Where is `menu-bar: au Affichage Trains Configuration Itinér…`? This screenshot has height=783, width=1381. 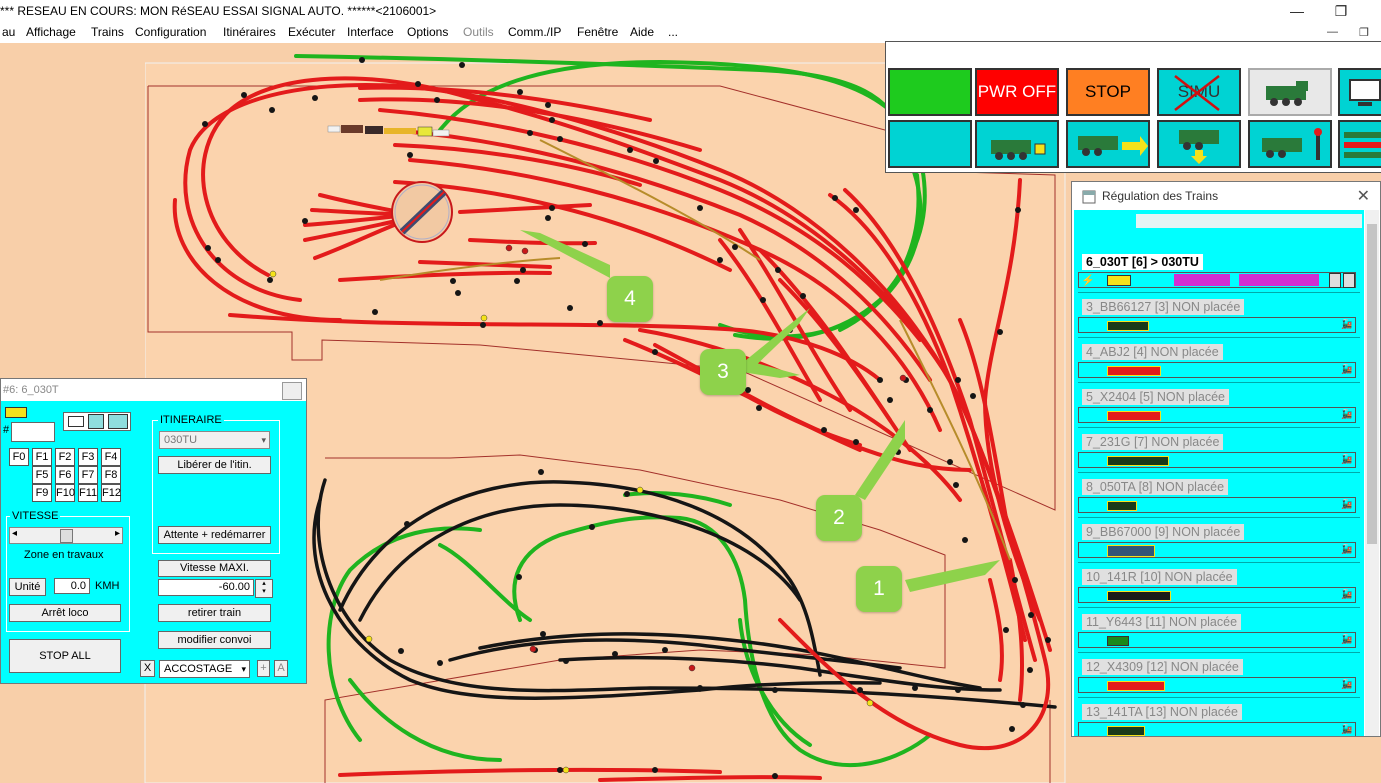 menu-bar: au Affichage Trains Configuration Itinér… is located at coordinates (690, 33).